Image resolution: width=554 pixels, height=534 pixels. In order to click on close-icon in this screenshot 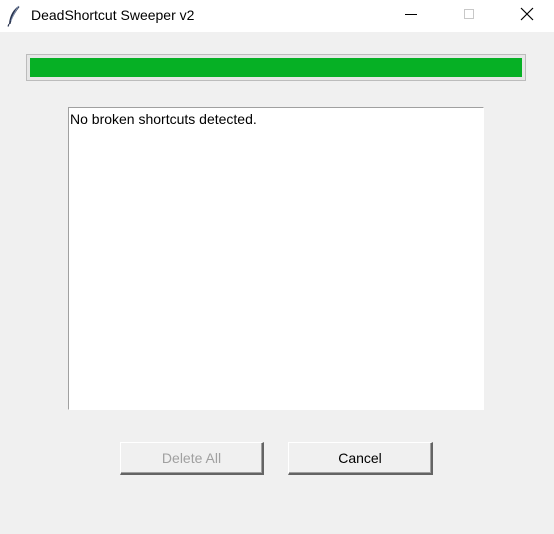, I will do `click(527, 16)`.